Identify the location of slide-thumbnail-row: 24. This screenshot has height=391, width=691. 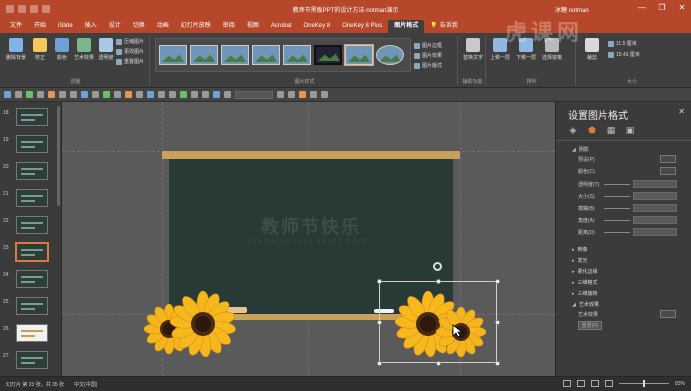
(30, 279).